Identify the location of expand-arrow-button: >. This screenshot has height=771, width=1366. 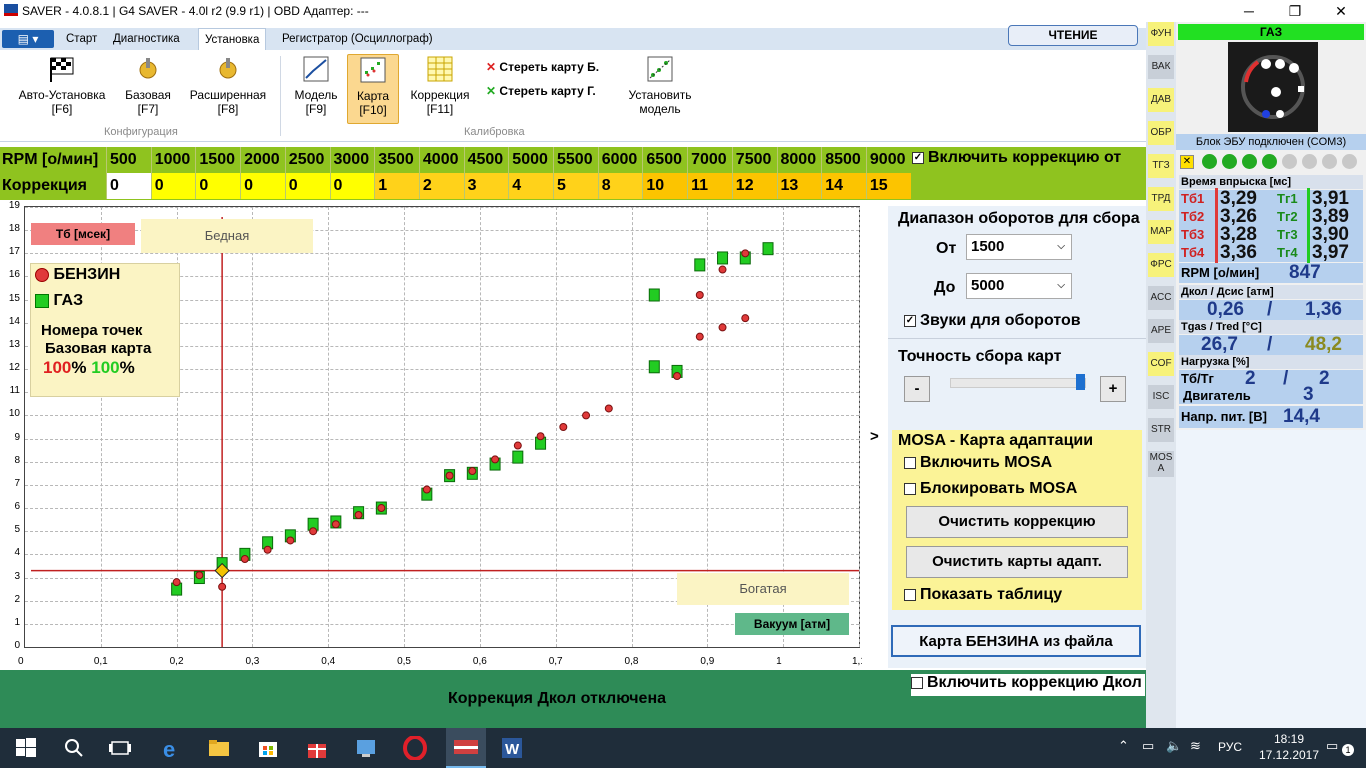
(874, 436).